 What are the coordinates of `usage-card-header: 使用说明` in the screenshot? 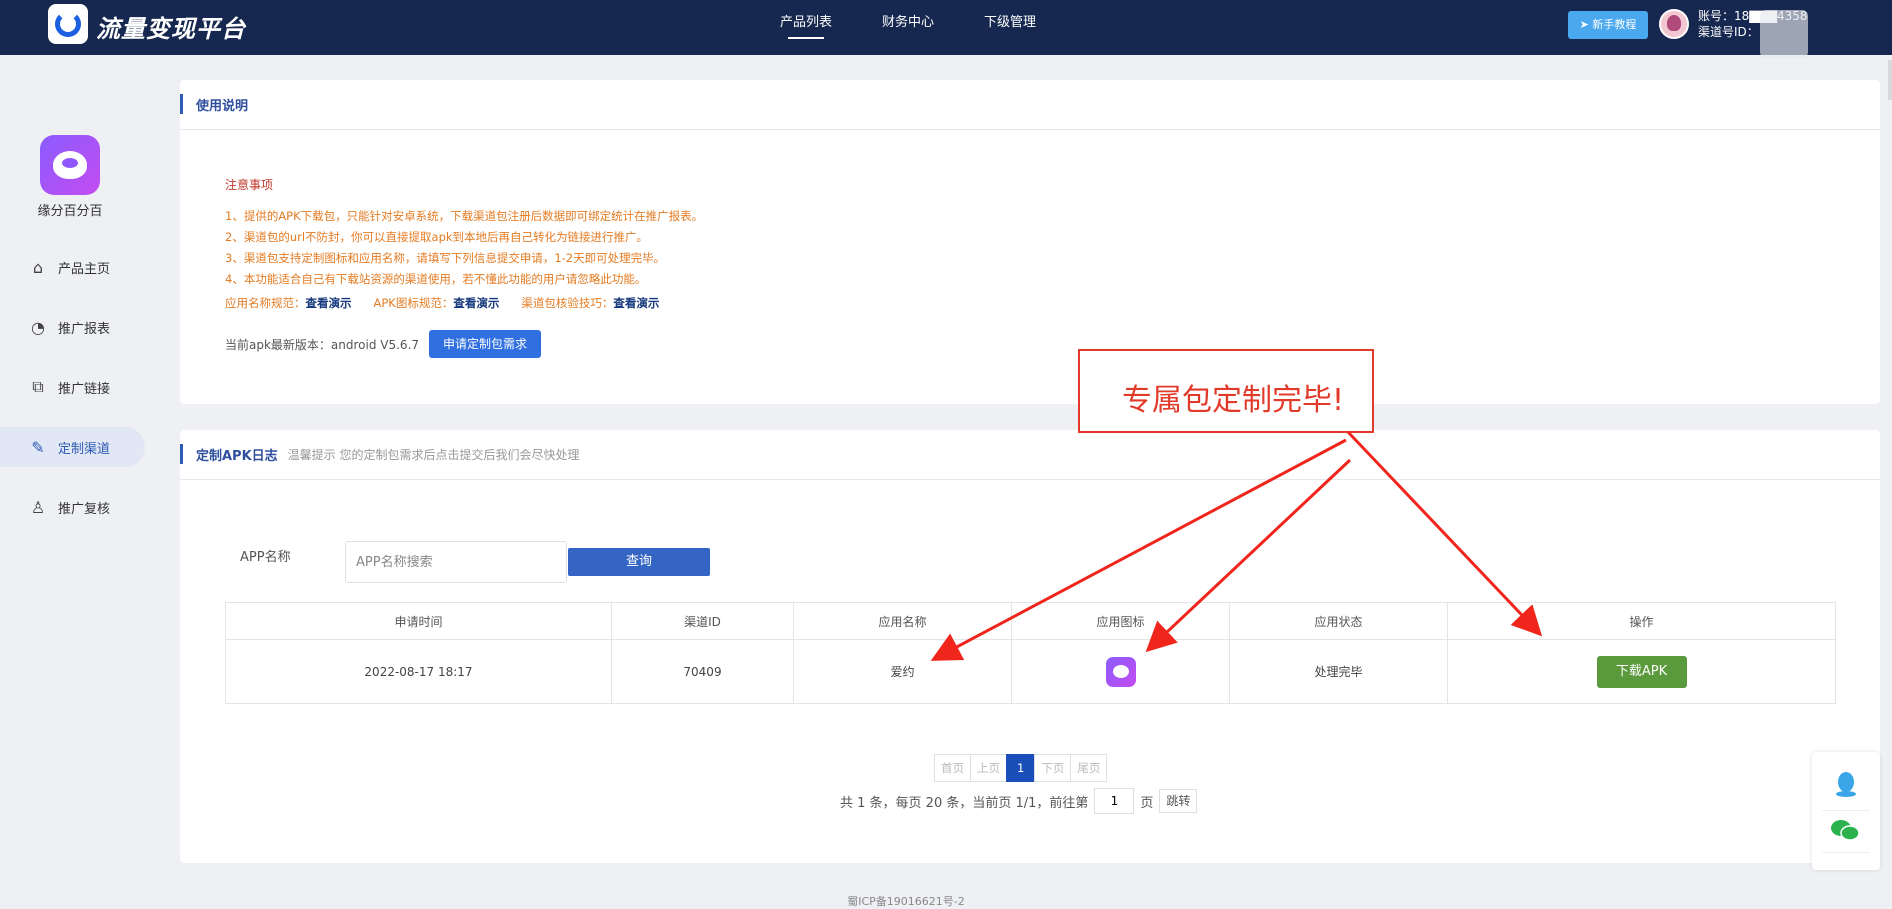 It's located at (1030, 105).